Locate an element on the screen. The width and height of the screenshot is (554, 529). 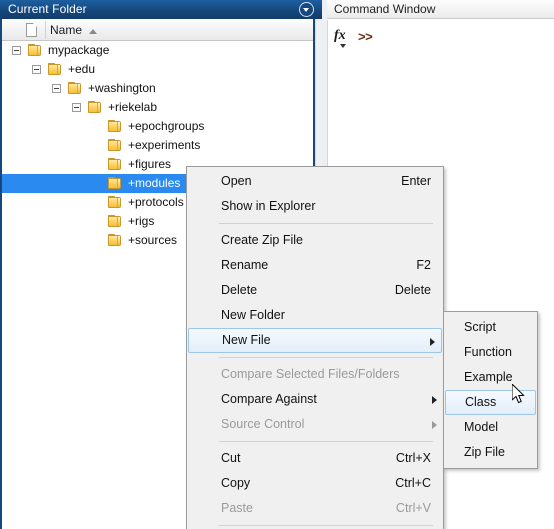
command-prompt: >> is located at coordinates (365, 36).